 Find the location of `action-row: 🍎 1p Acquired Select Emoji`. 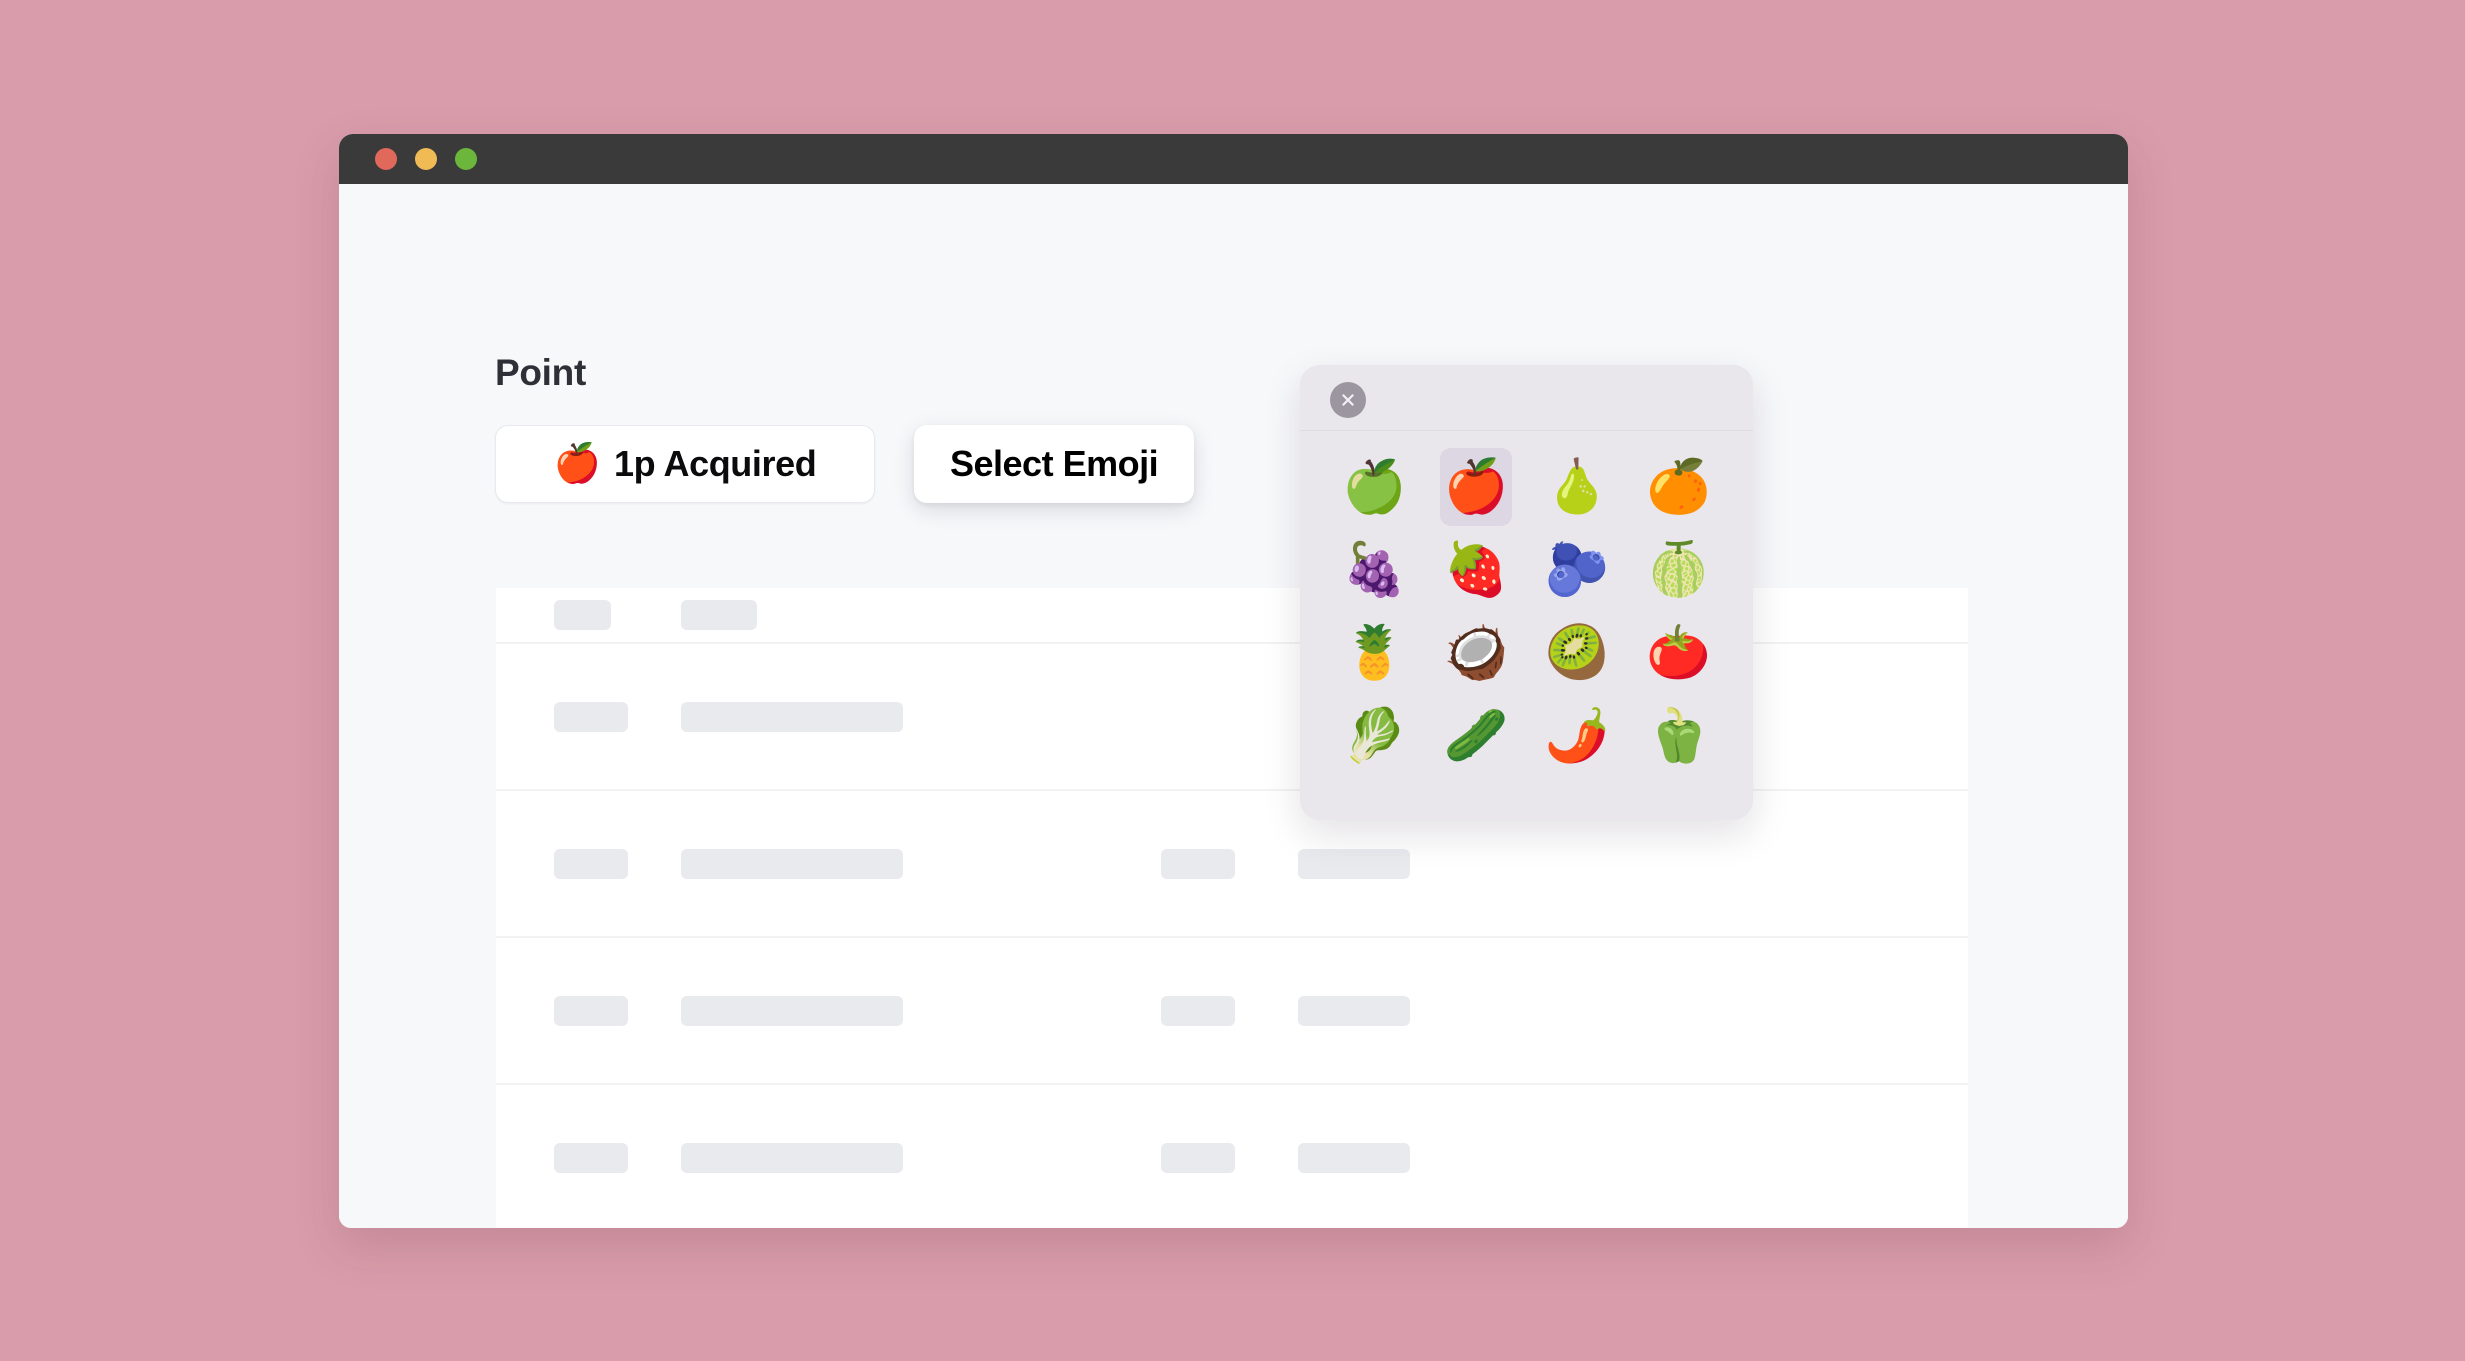

action-row: 🍎 1p Acquired Select Emoji is located at coordinates (845, 464).